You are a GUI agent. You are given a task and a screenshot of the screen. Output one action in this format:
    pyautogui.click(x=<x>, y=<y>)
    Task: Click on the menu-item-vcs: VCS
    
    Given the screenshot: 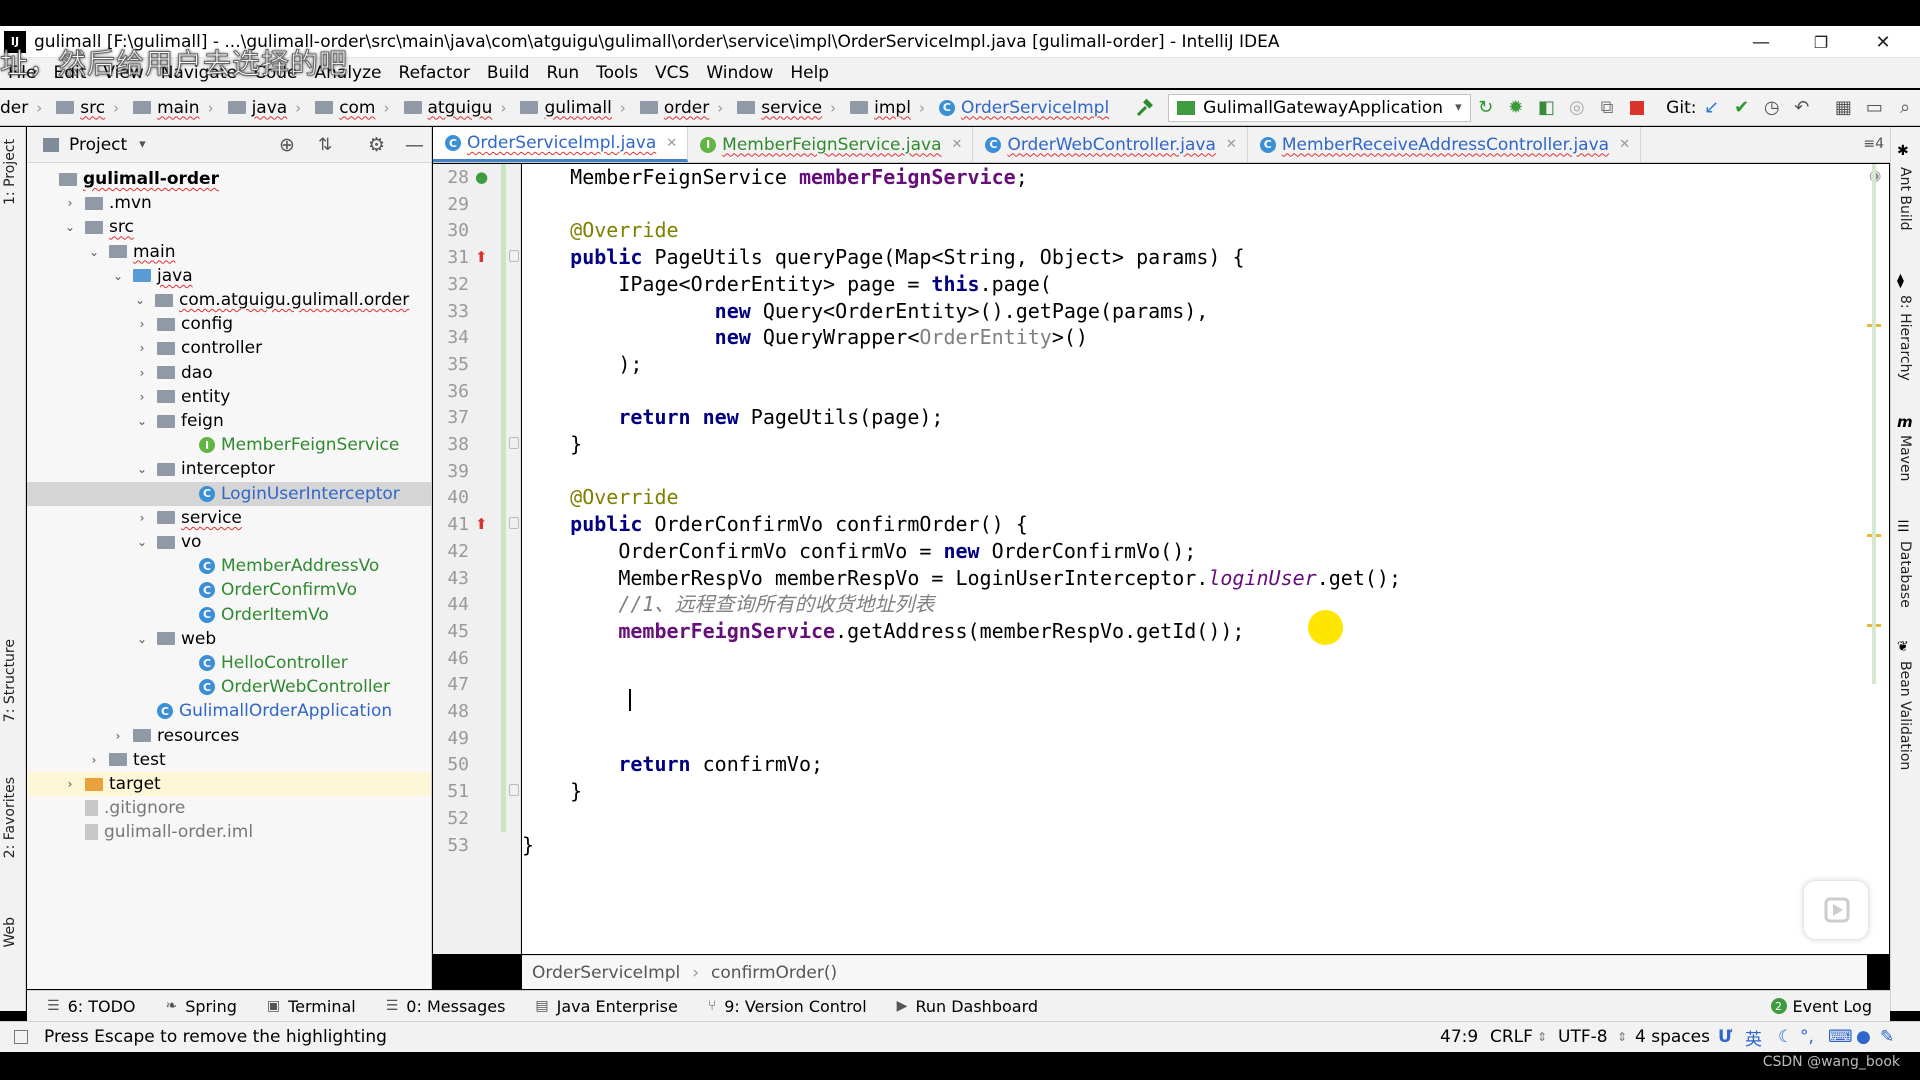 What is the action you would take?
    pyautogui.click(x=672, y=73)
    